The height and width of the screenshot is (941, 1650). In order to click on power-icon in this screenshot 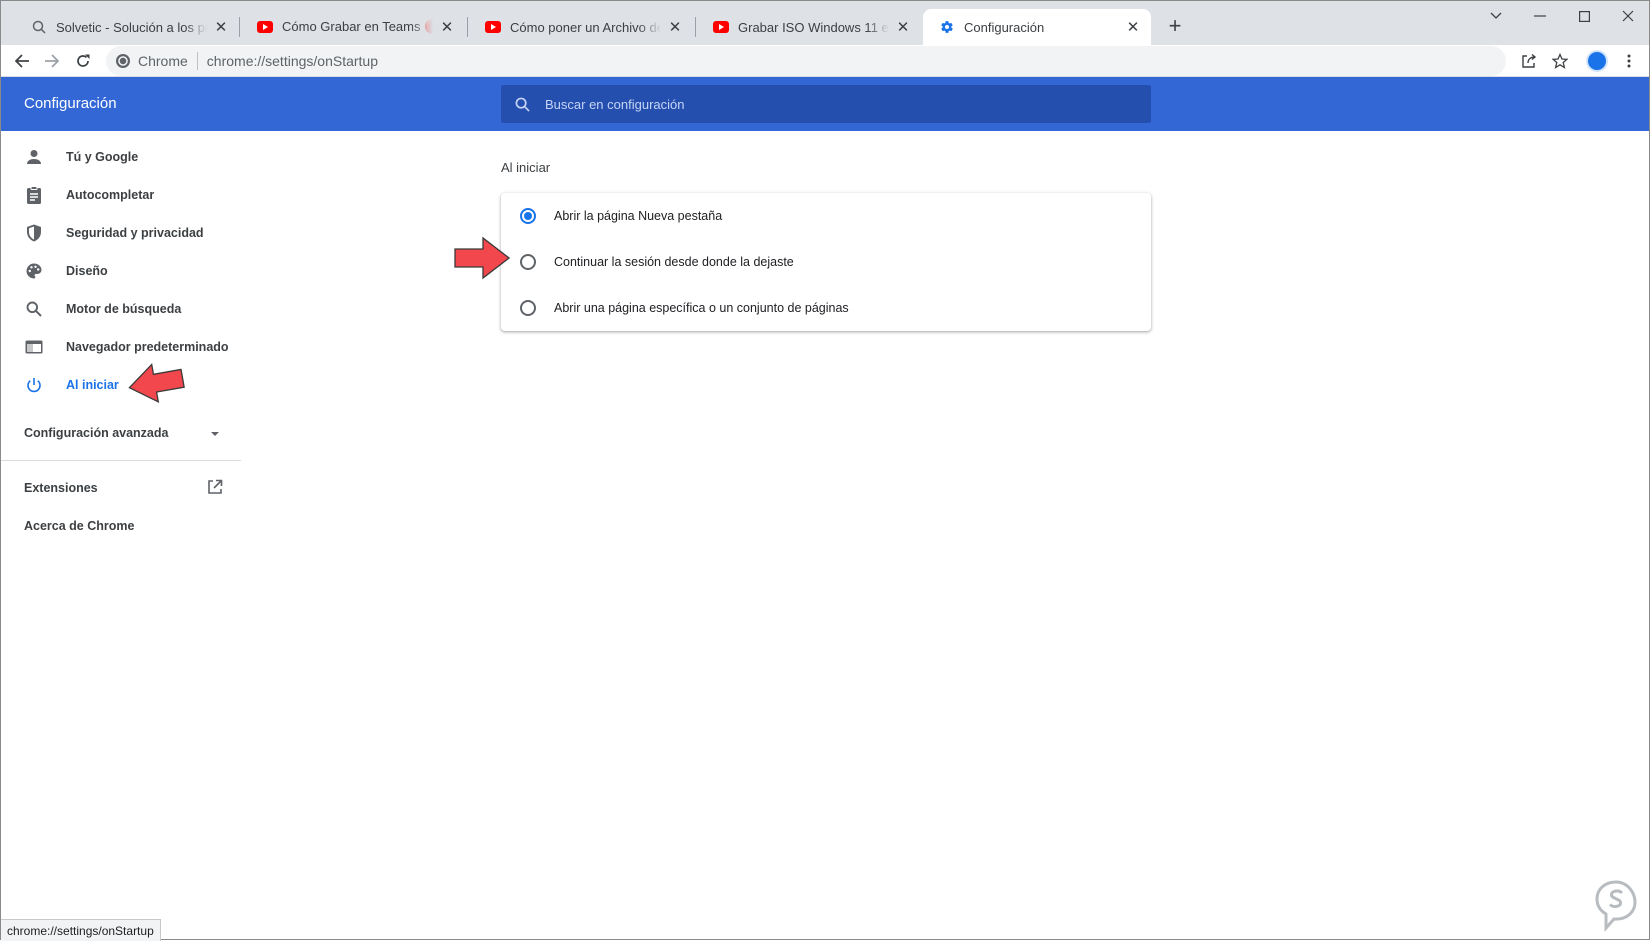, I will do `click(34, 385)`.